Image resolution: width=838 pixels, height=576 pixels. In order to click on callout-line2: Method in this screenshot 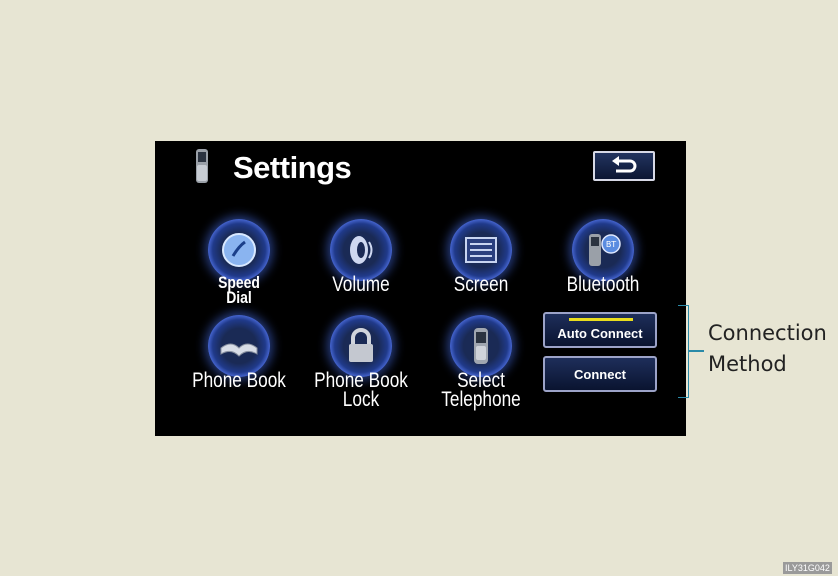, I will do `click(747, 364)`.